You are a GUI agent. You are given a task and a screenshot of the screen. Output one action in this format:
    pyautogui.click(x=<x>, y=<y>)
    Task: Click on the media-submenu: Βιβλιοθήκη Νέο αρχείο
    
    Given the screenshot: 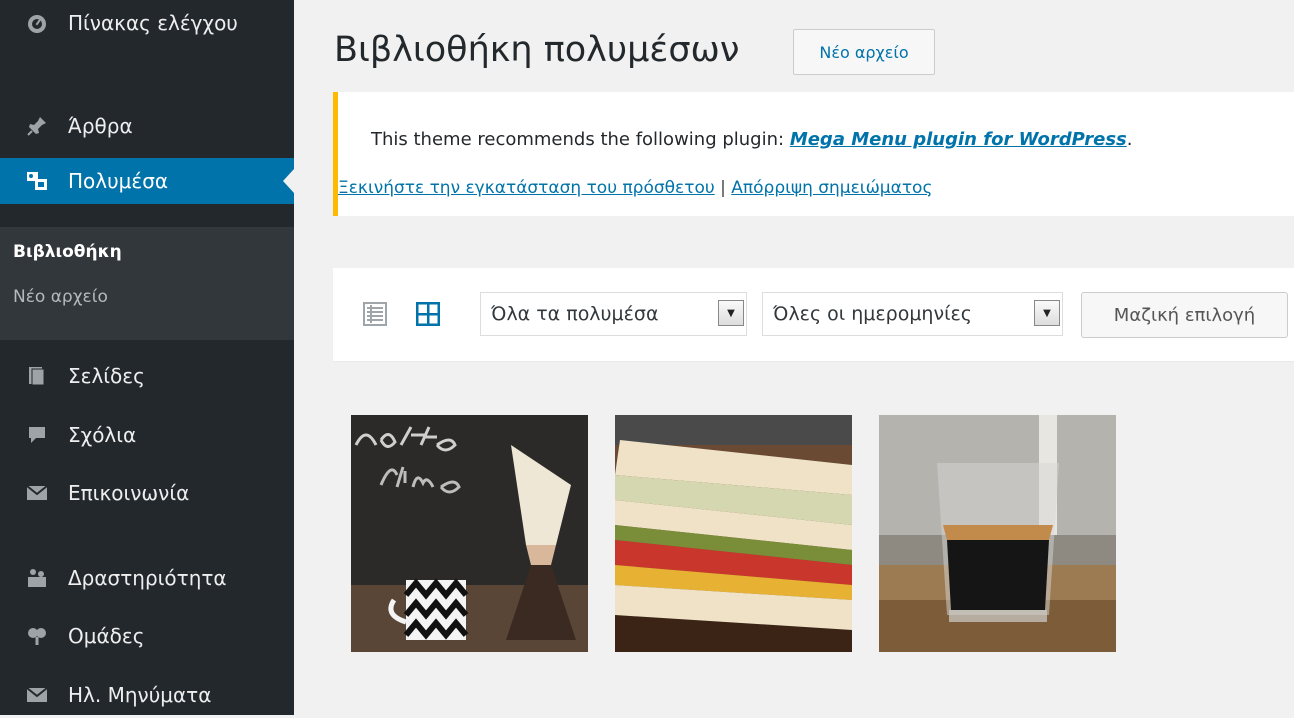 What is the action you would take?
    pyautogui.click(x=147, y=283)
    